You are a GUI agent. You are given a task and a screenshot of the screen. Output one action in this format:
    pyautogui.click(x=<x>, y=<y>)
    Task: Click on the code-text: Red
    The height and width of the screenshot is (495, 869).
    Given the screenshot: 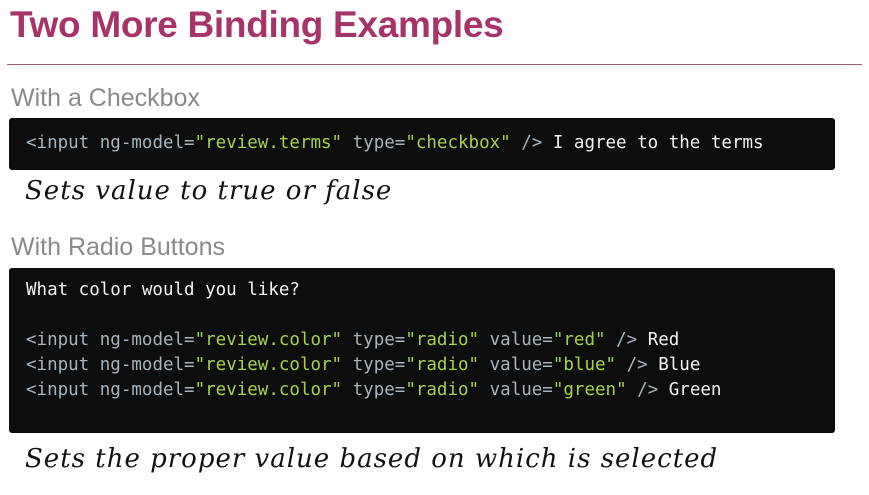 What is the action you would take?
    pyautogui.click(x=658, y=340)
    